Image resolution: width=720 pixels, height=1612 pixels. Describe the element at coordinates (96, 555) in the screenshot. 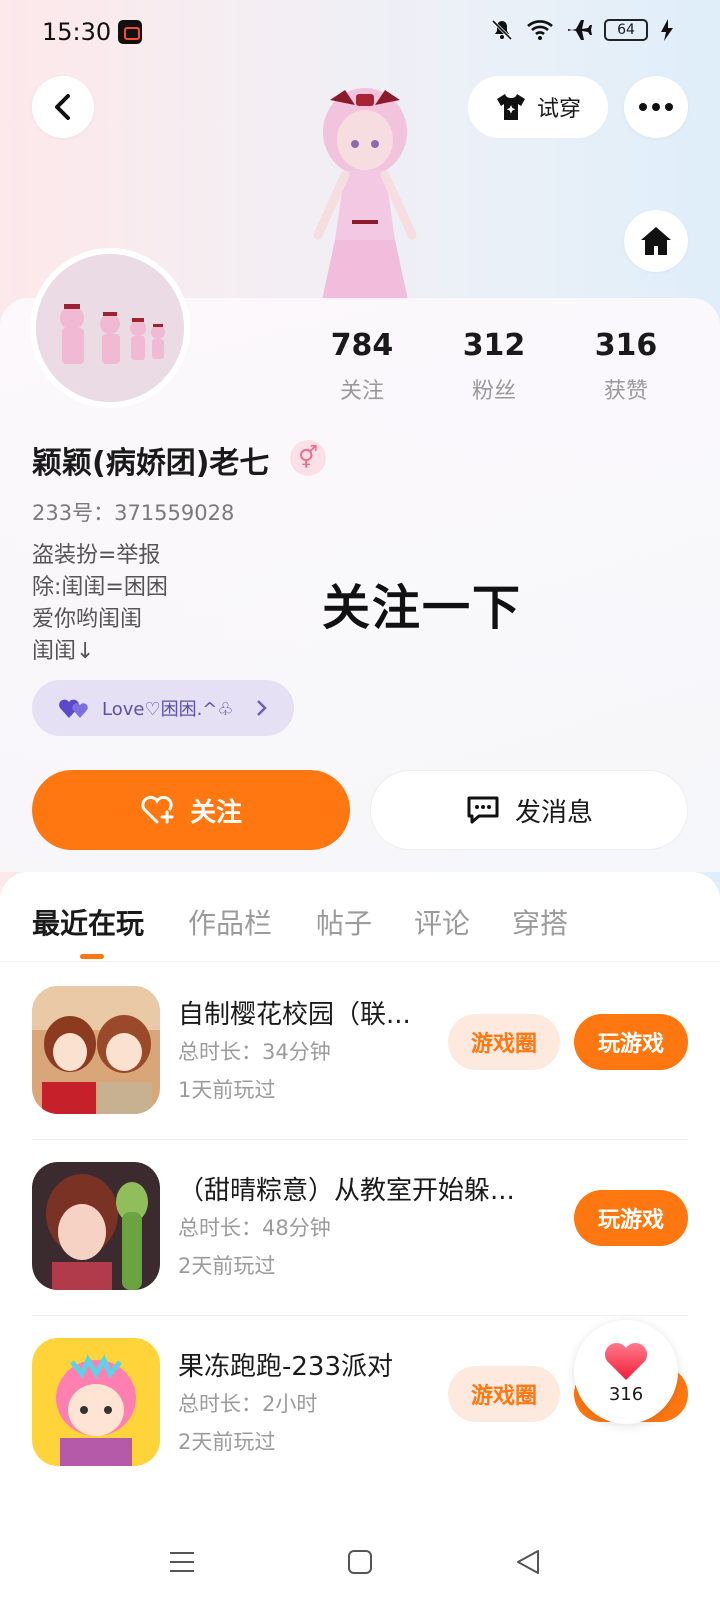

I see `bio-line: 盗装扮=举报` at that location.